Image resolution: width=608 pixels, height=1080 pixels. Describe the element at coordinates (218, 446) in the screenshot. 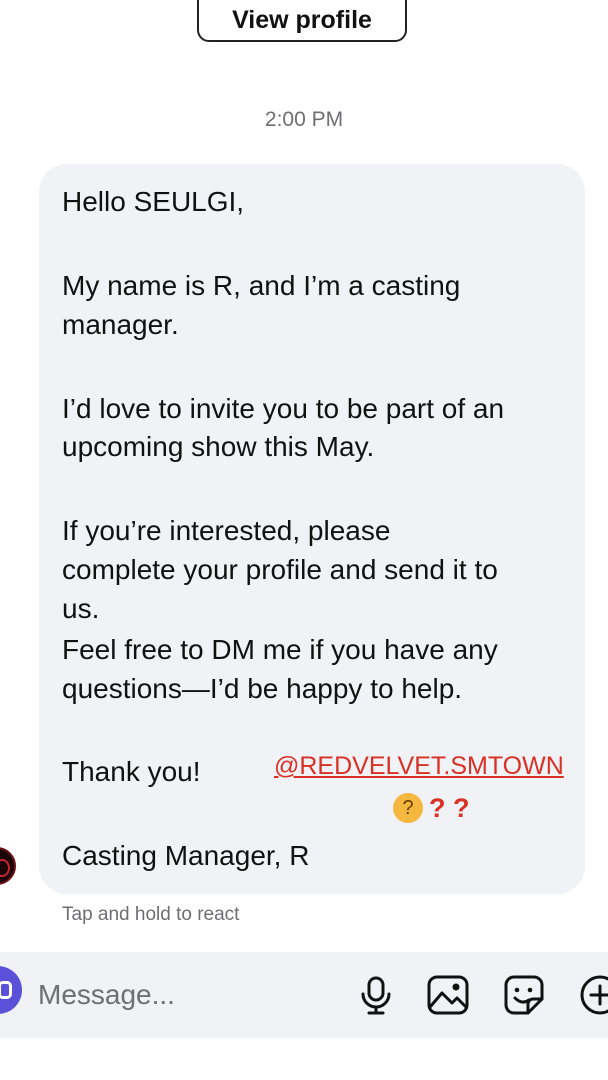

I see `message-line: upcoming show this May.` at that location.